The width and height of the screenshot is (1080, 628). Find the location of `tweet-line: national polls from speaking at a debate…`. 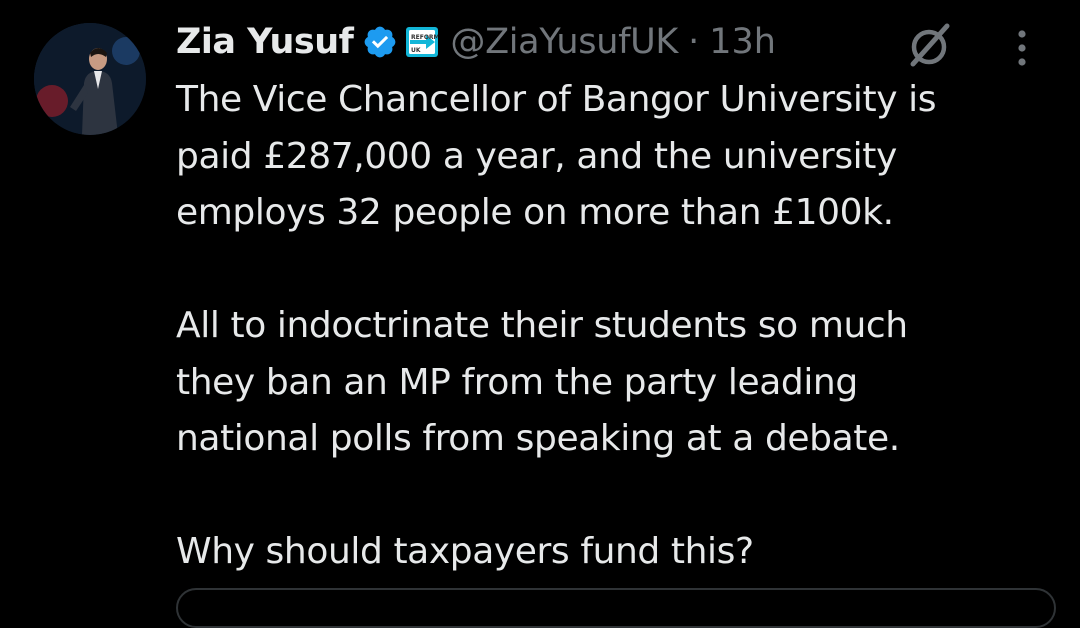

tweet-line: national polls from speaking at a debate… is located at coordinates (538, 438).